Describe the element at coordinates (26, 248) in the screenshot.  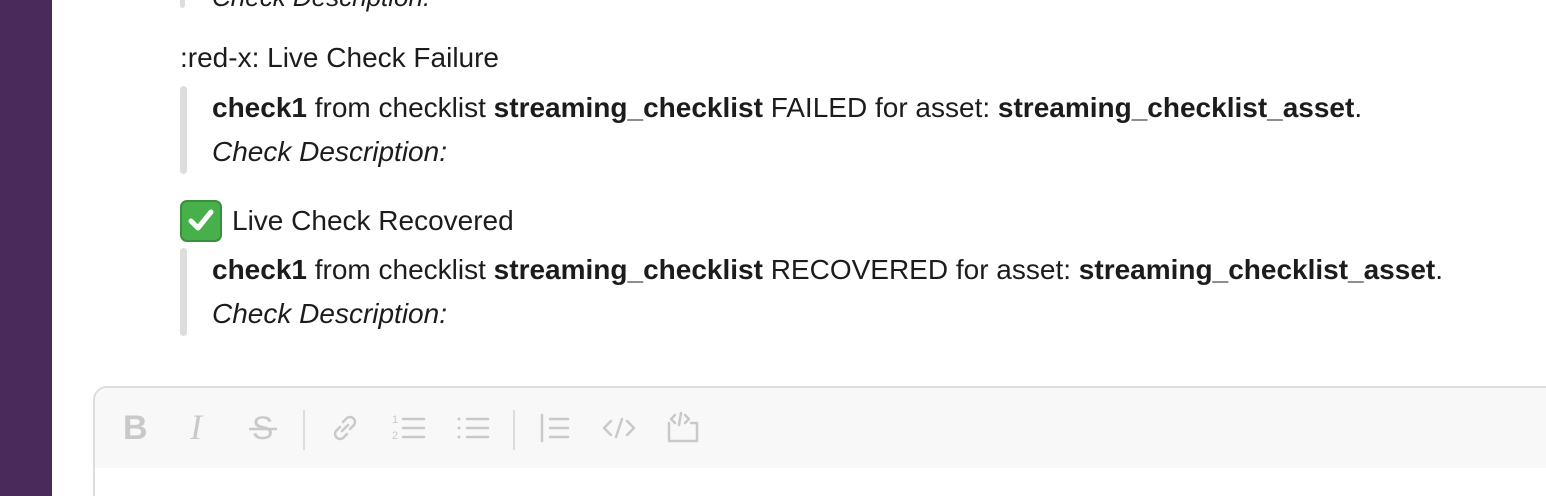
I see `workspace-sidebar` at that location.